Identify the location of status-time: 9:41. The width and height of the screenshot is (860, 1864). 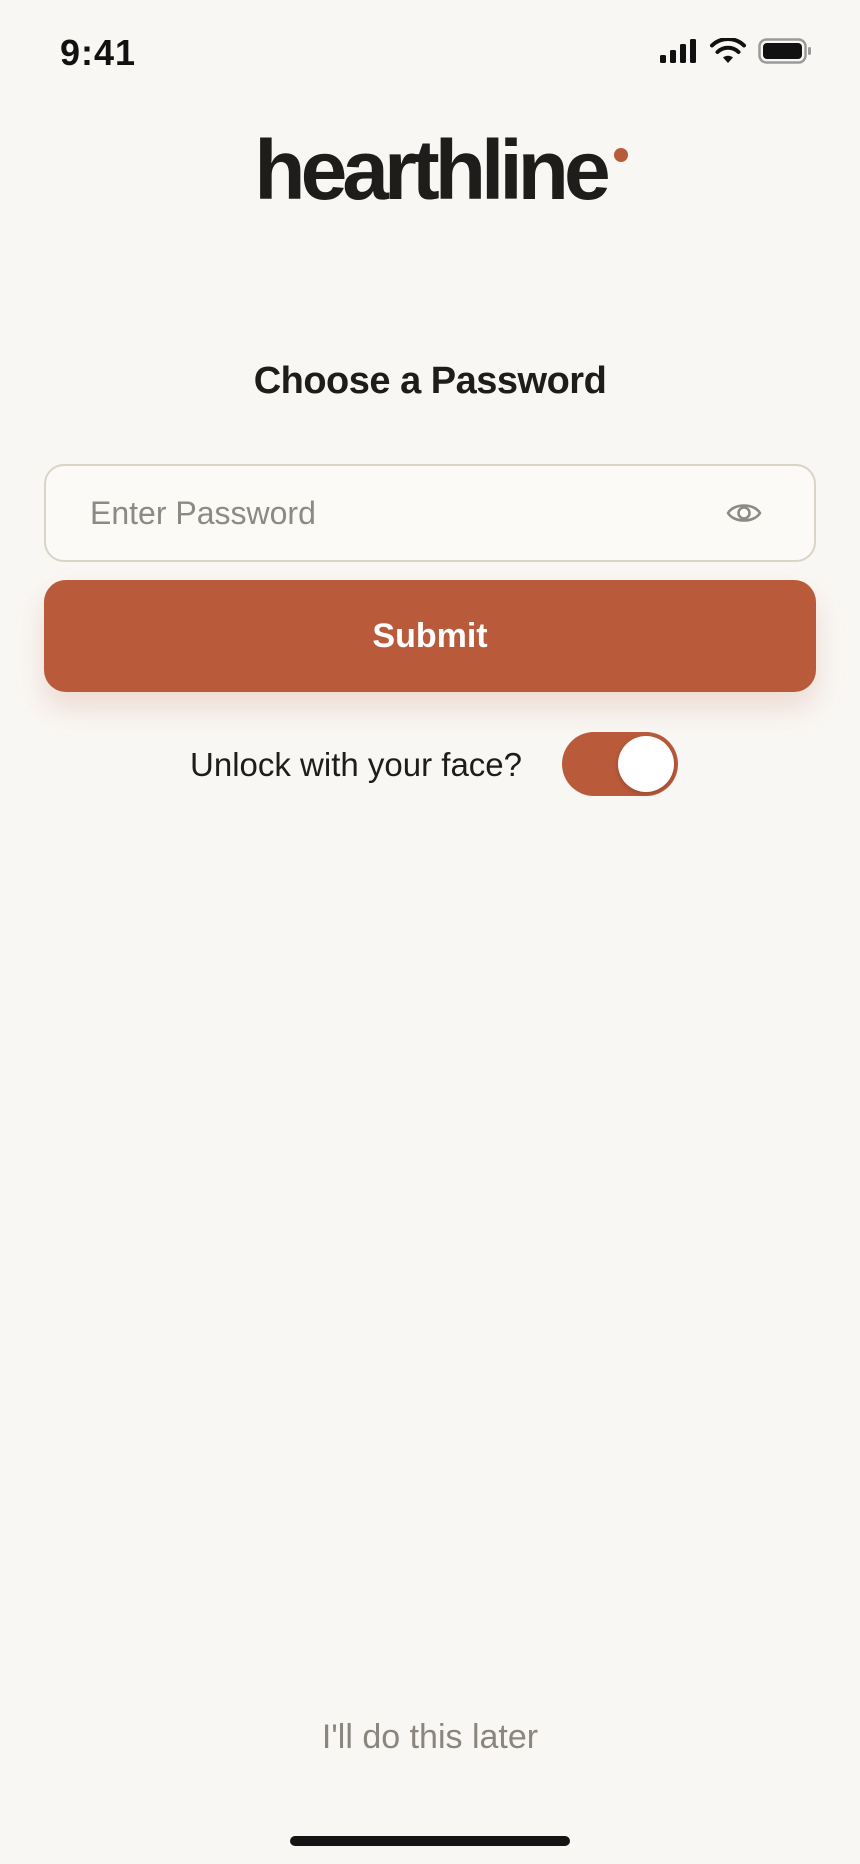
(98, 52).